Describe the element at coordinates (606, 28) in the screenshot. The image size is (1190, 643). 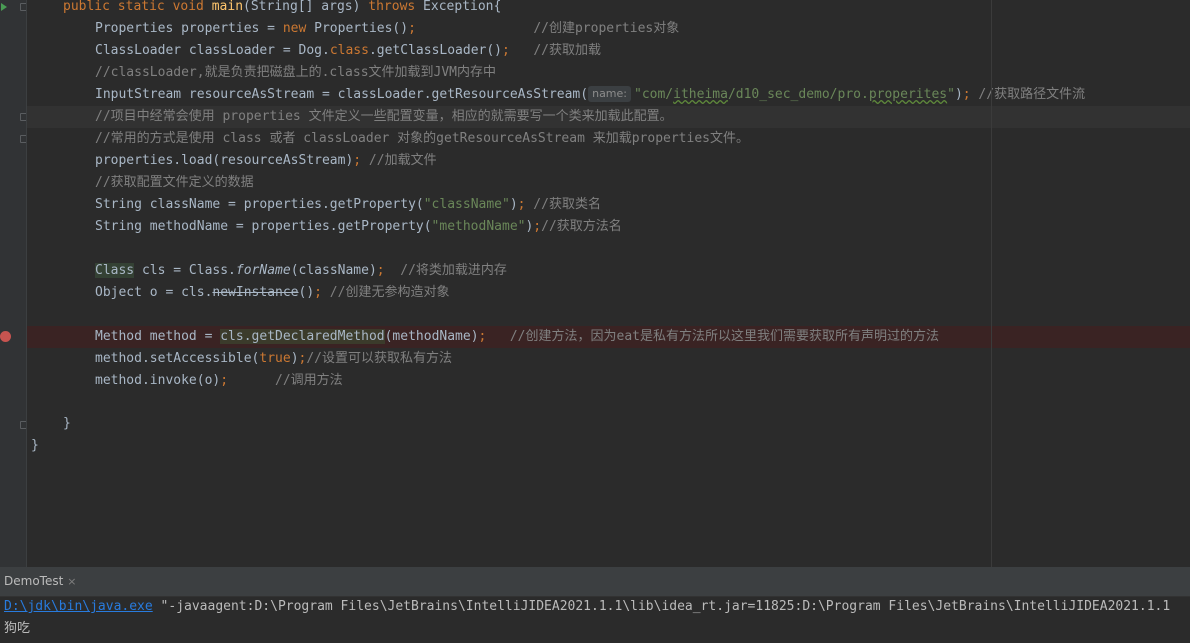
I see `comment: //创建properties对象` at that location.